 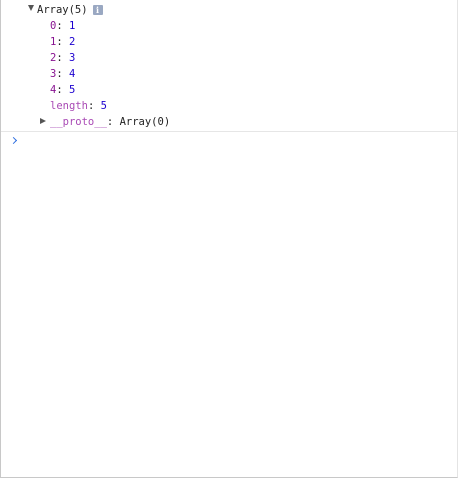 I want to click on collapse-triangle-icon, so click(x=31, y=8).